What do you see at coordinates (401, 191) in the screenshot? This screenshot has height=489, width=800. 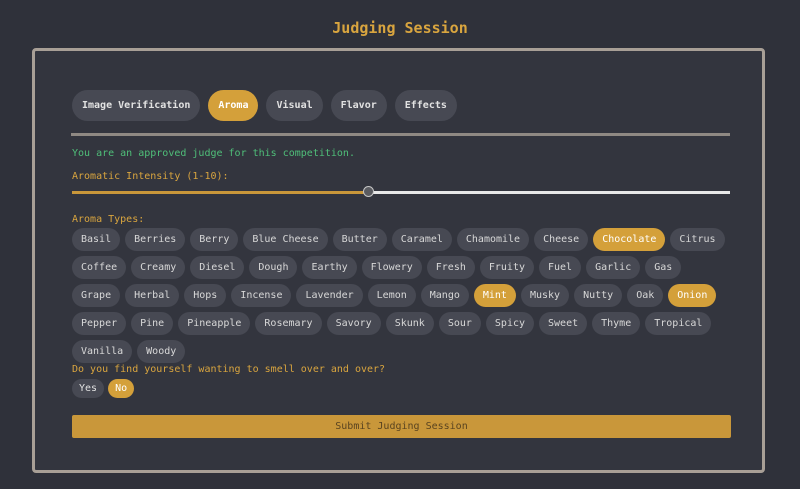 I see `intensity-slider` at bounding box center [401, 191].